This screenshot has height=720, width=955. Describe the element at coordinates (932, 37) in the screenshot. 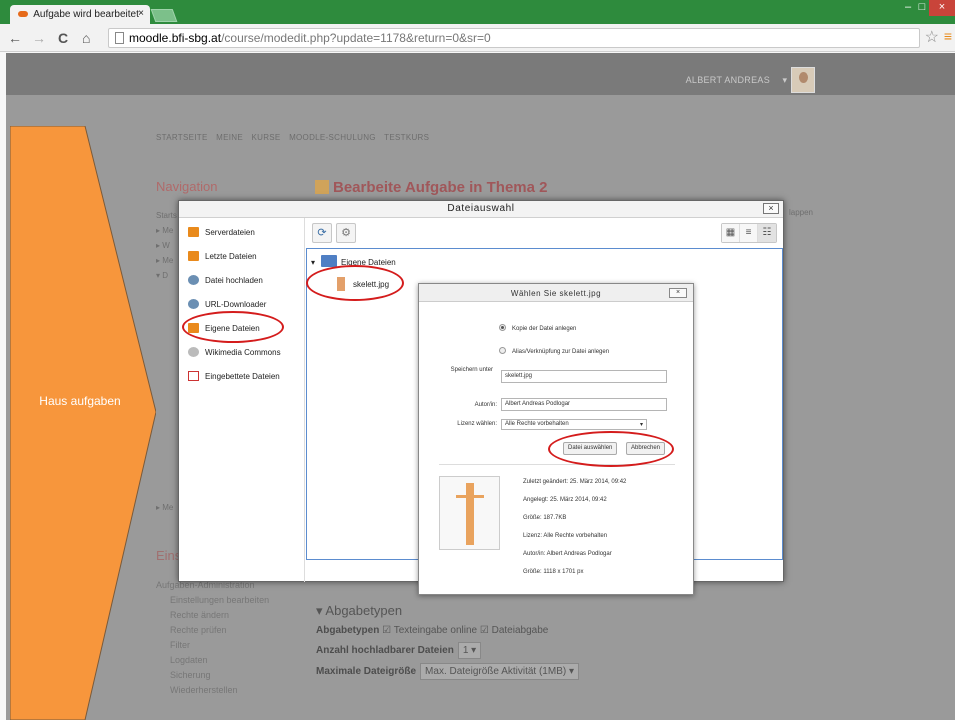

I see `bookmark-star-icon: ☆` at that location.